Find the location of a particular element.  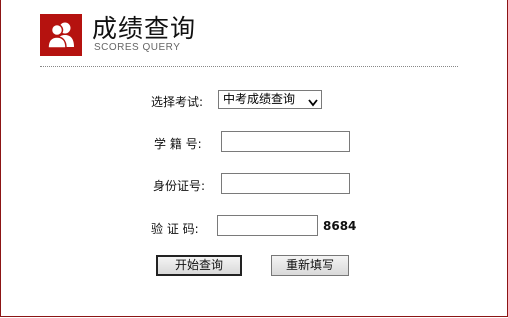

header-divider is located at coordinates (249, 66).